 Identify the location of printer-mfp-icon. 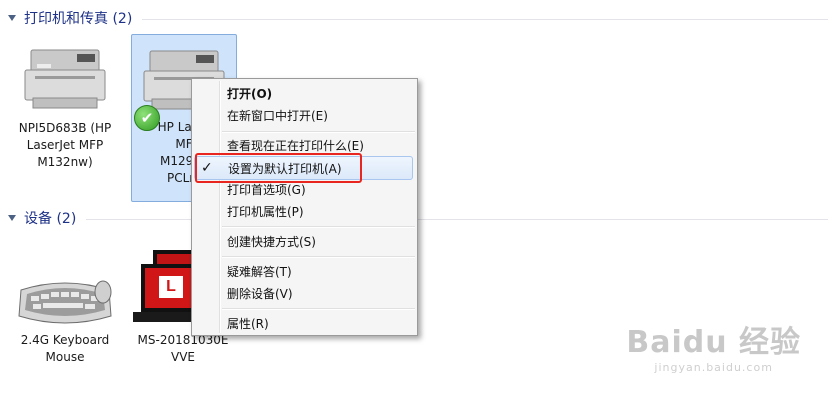
(65, 78).